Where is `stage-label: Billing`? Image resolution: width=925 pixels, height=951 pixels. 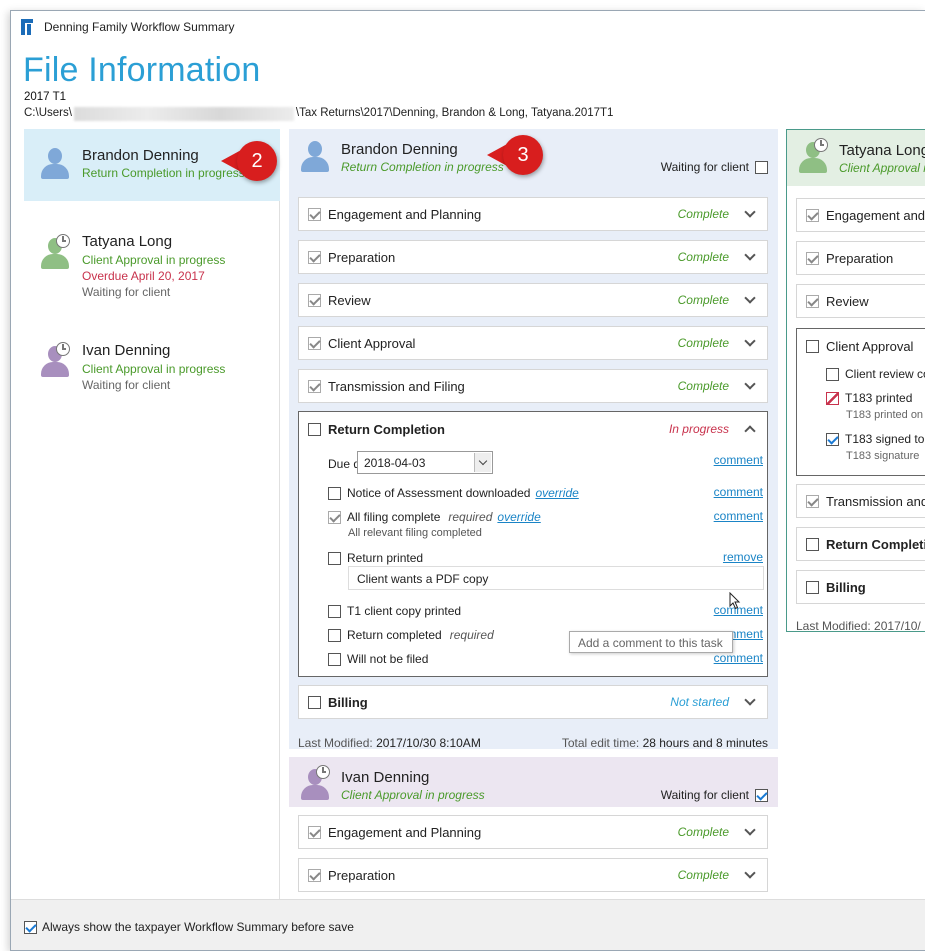
stage-label: Billing is located at coordinates (846, 587).